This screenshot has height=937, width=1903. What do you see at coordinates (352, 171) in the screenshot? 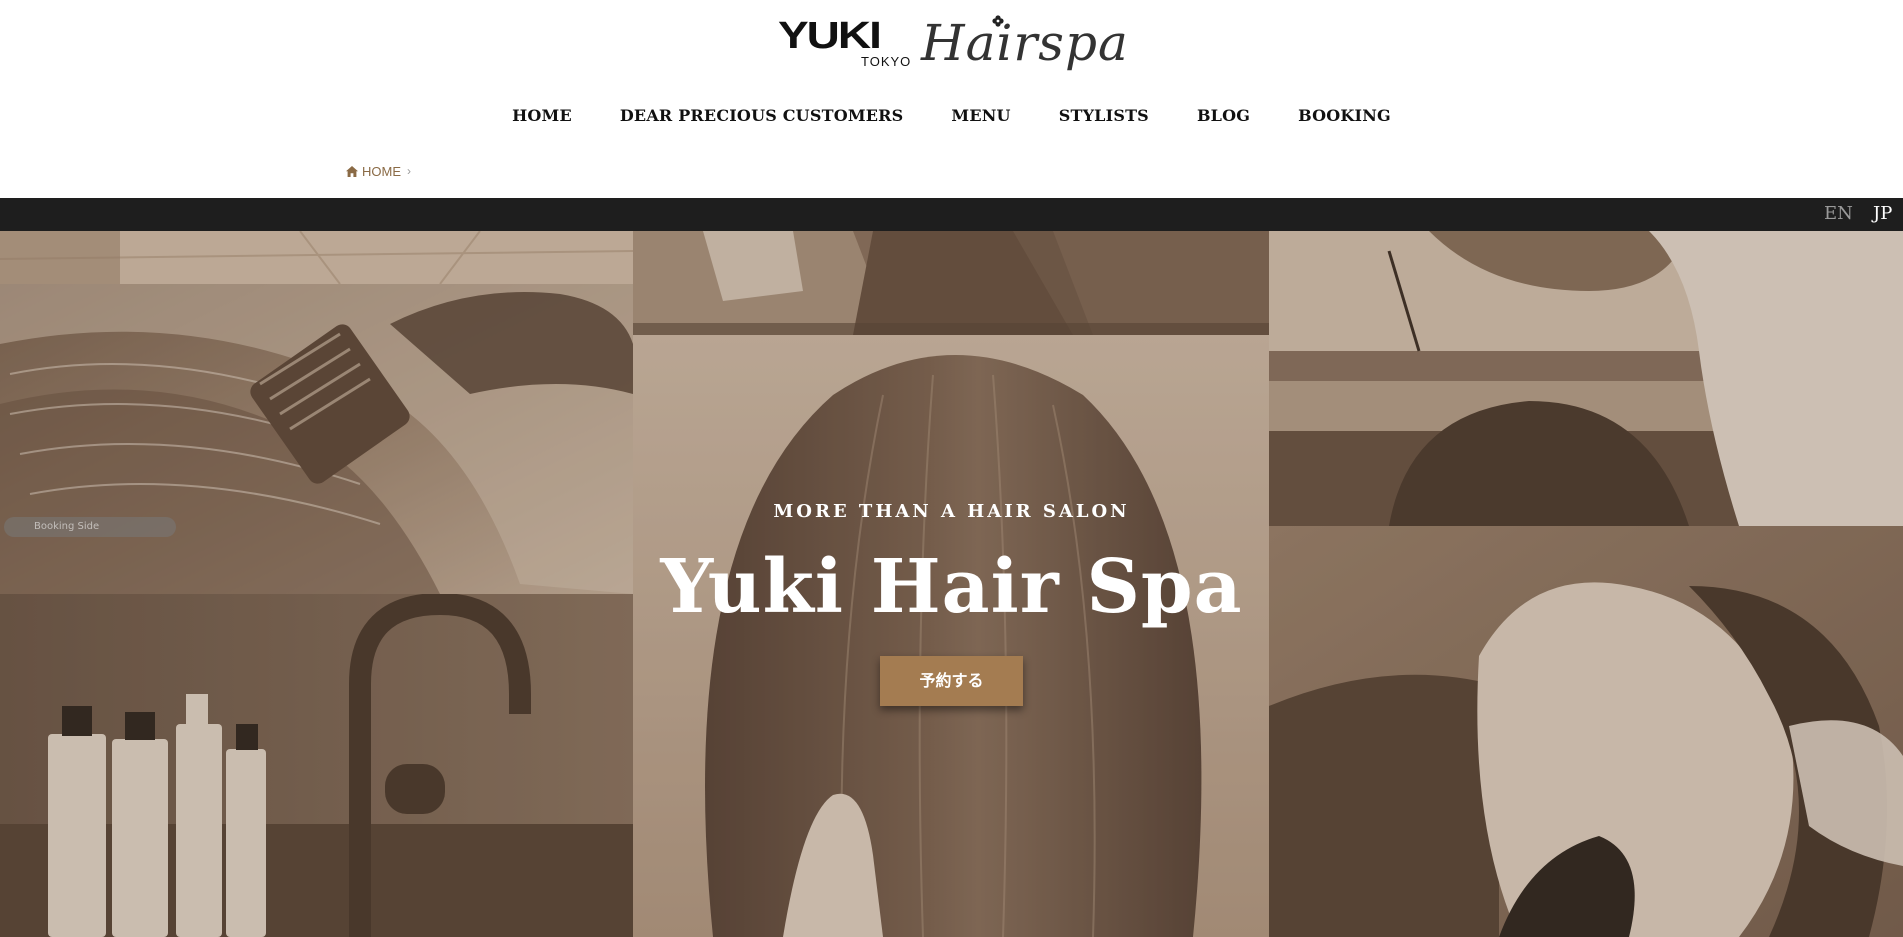
I see `home-icon` at bounding box center [352, 171].